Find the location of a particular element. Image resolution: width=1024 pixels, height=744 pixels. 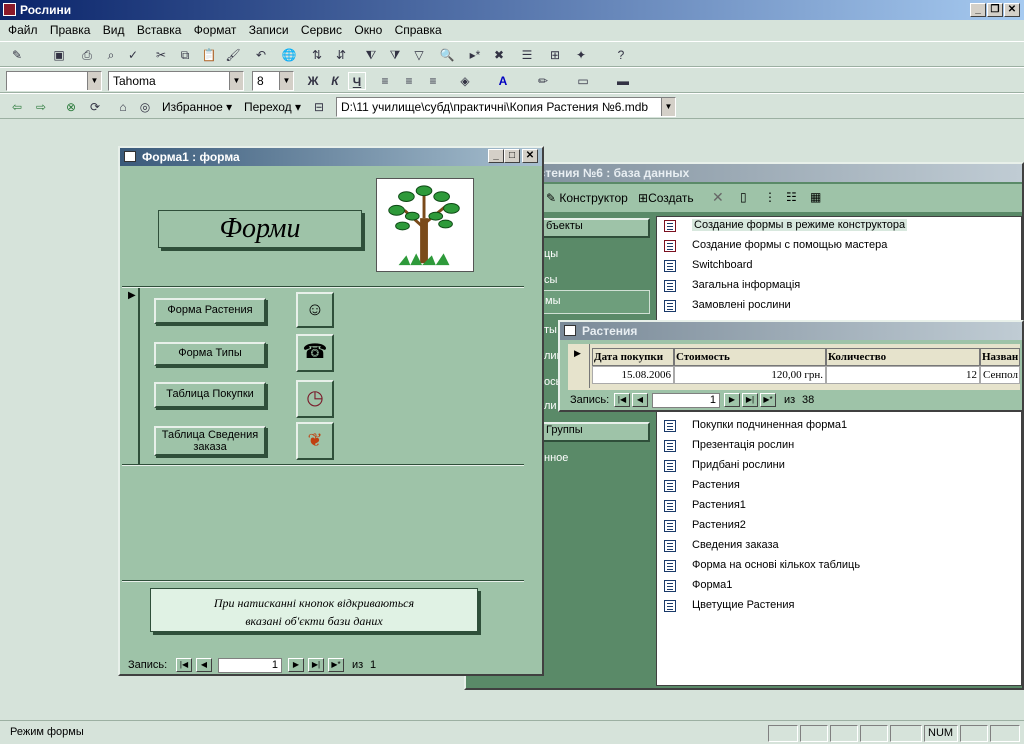

apply-filter-icon: ▽ is located at coordinates (419, 55).